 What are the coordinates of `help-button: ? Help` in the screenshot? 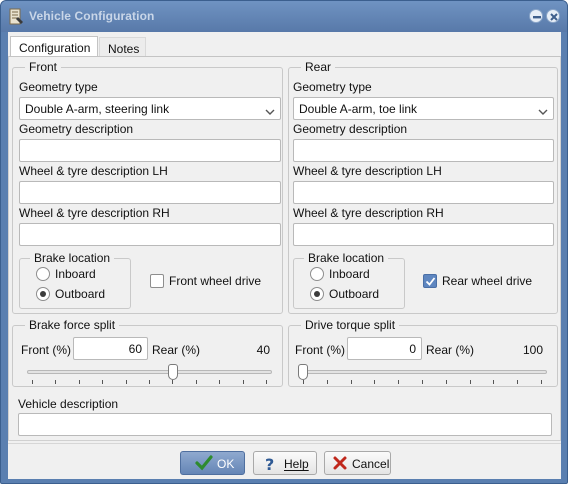 It's located at (285, 463).